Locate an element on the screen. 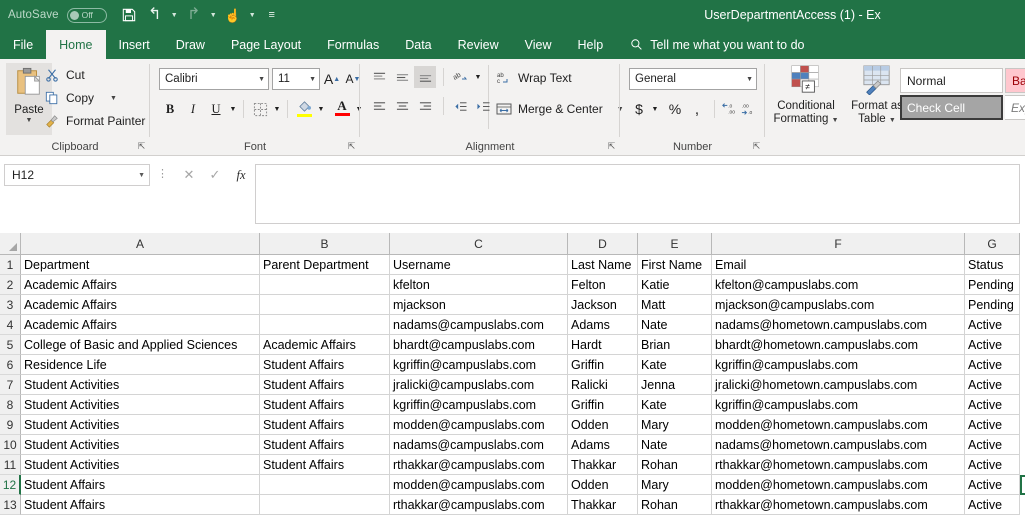 The image size is (1025, 520). tab-view: View is located at coordinates (538, 44).